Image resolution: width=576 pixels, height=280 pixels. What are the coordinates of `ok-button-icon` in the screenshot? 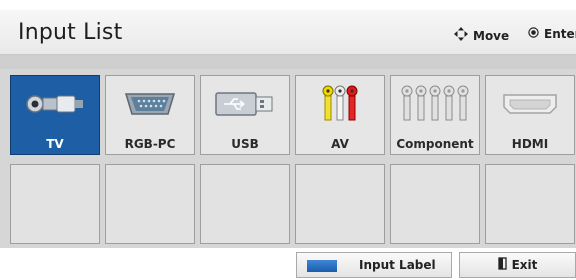 It's located at (533, 34).